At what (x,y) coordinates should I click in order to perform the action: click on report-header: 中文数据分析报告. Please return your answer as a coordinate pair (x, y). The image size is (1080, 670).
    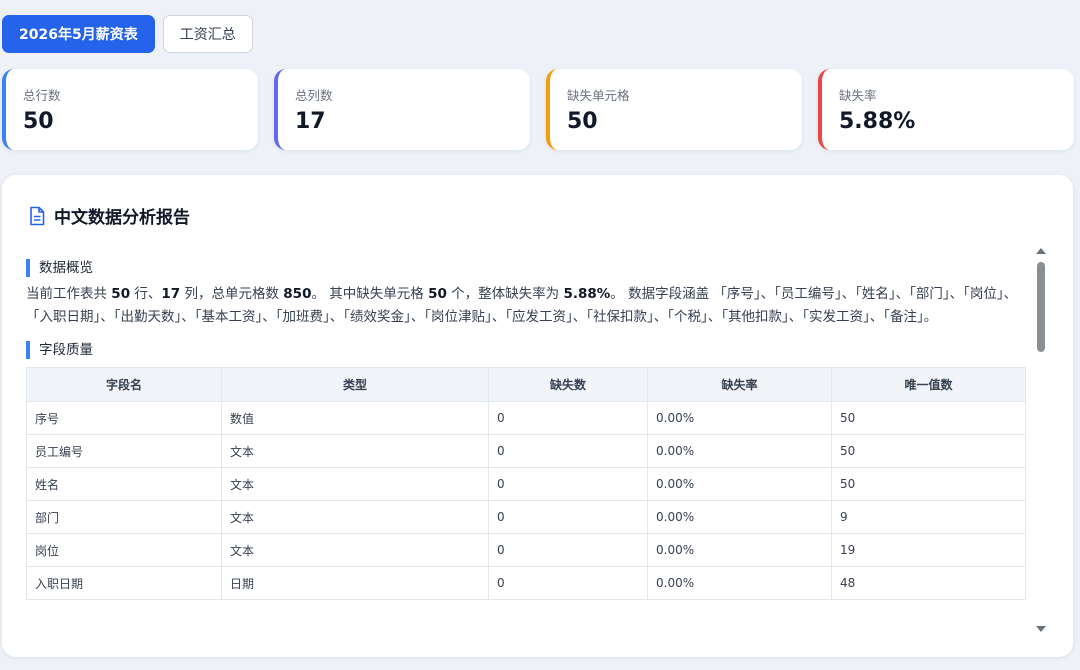
    Looking at the image, I should click on (109, 215).